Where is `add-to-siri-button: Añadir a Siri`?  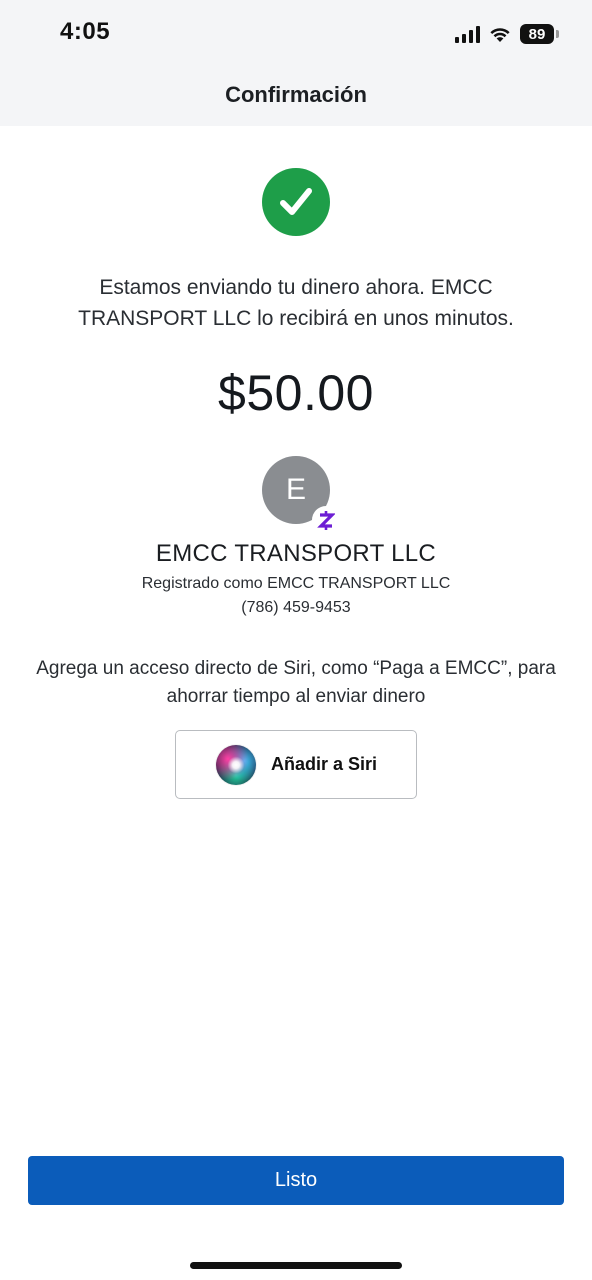
add-to-siri-button: Añadir a Siri is located at coordinates (296, 764).